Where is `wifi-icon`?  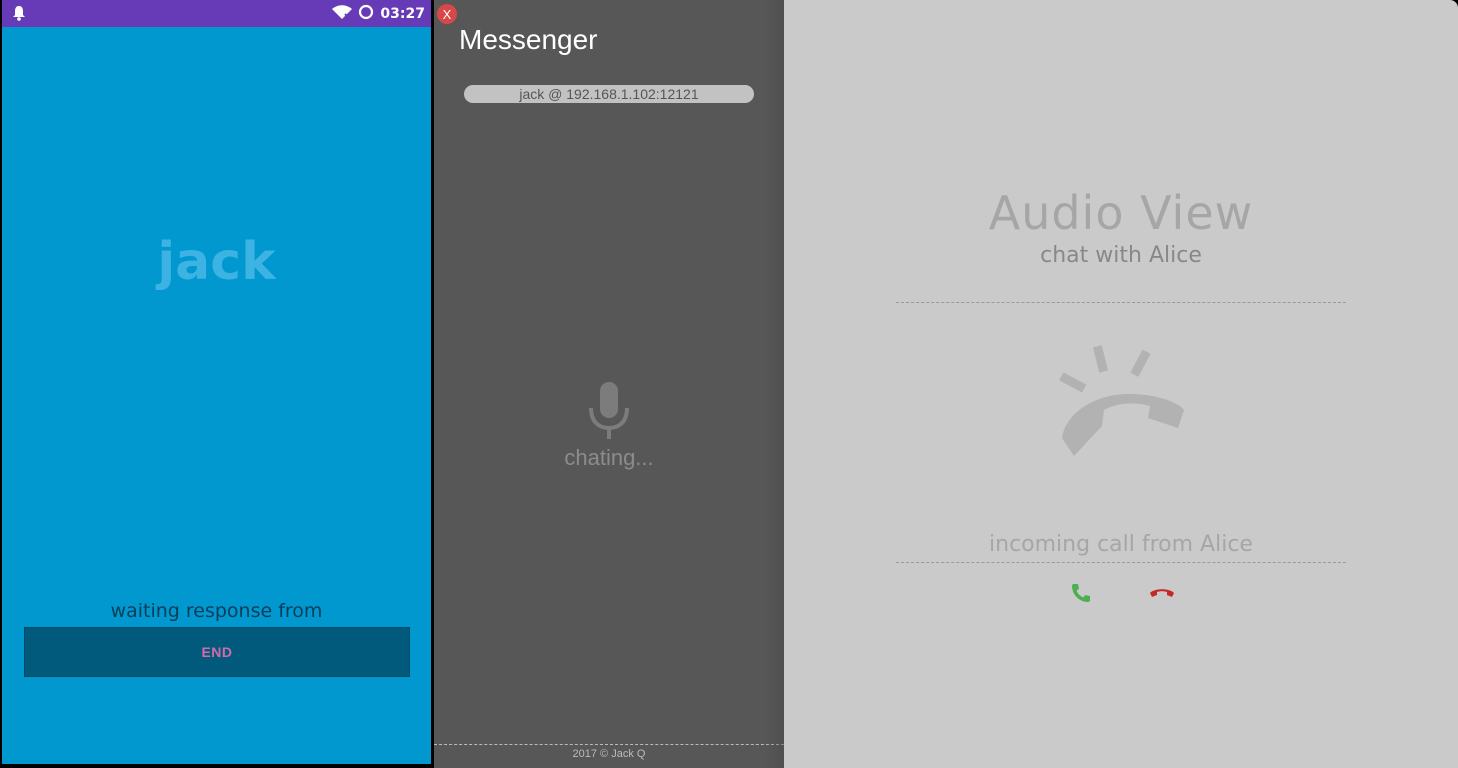
wifi-icon is located at coordinates (342, 14).